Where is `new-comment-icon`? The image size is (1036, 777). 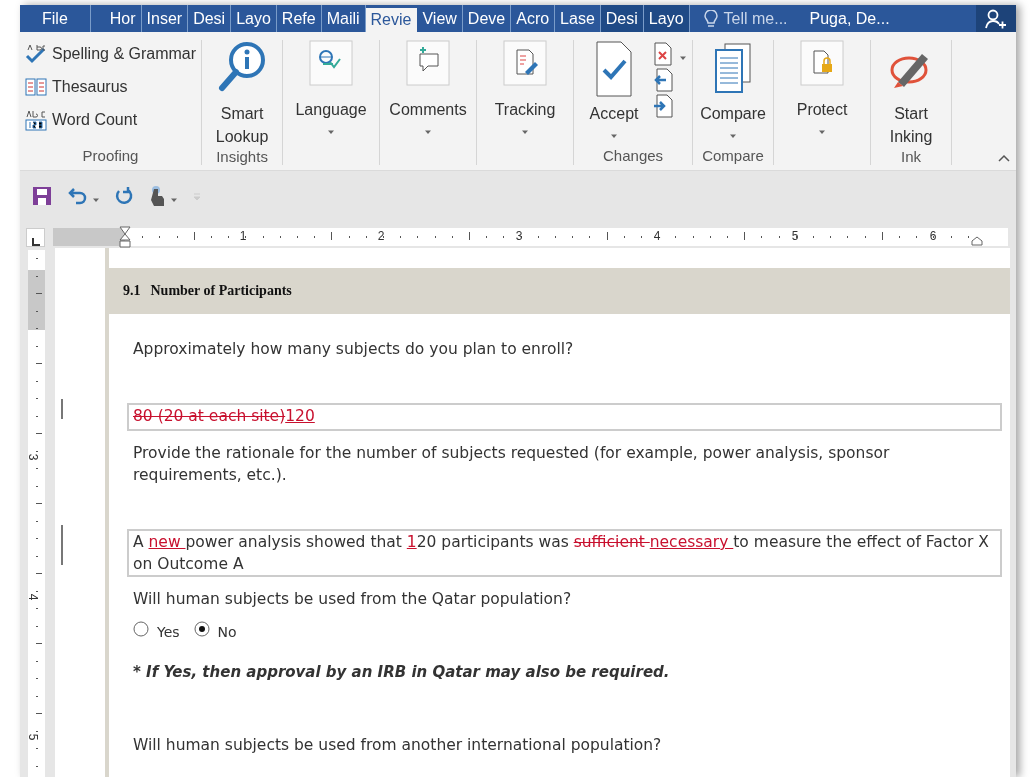
new-comment-icon is located at coordinates (428, 63).